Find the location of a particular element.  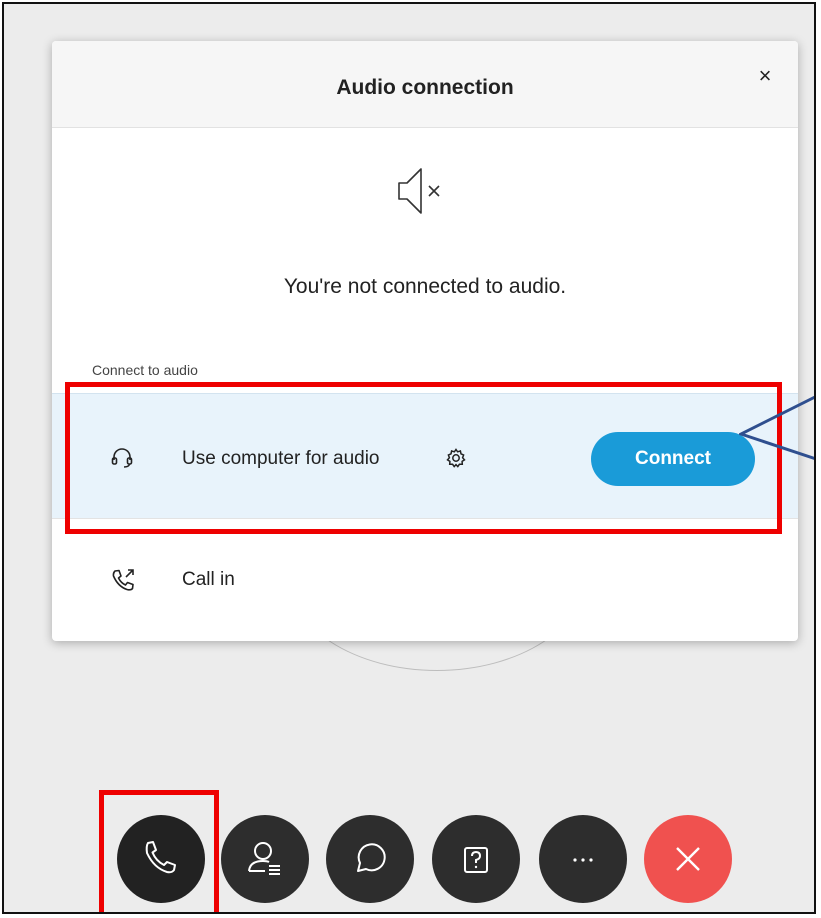

close-icon is located at coordinates (688, 859).